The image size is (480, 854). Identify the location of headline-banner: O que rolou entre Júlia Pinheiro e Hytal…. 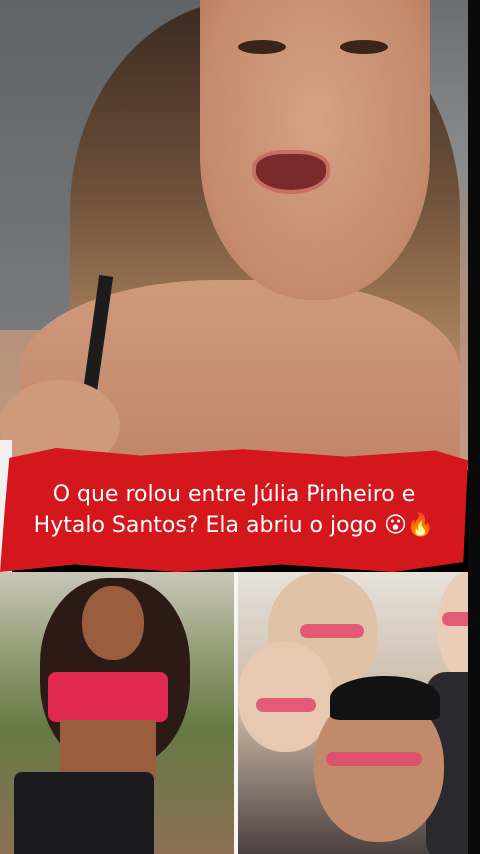
(234, 510).